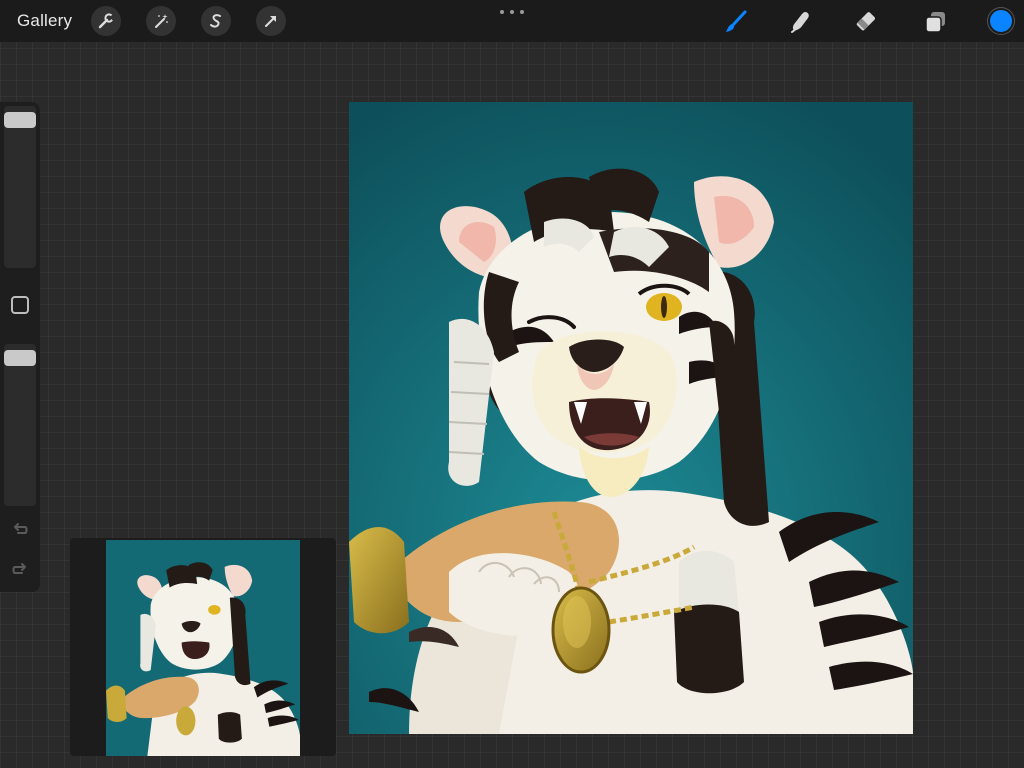 This screenshot has height=768, width=1024. I want to click on eraser-tool-button, so click(868, 22).